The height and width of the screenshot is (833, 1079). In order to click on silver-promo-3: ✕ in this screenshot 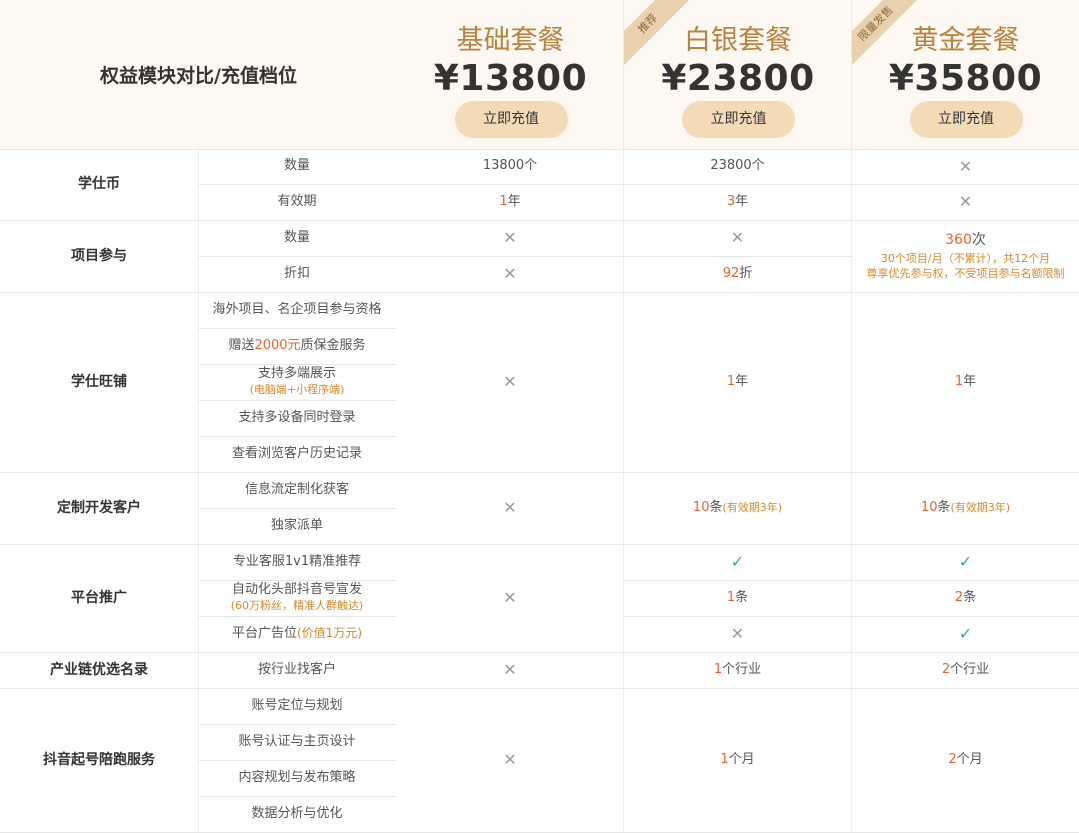, I will do `click(737, 634)`.